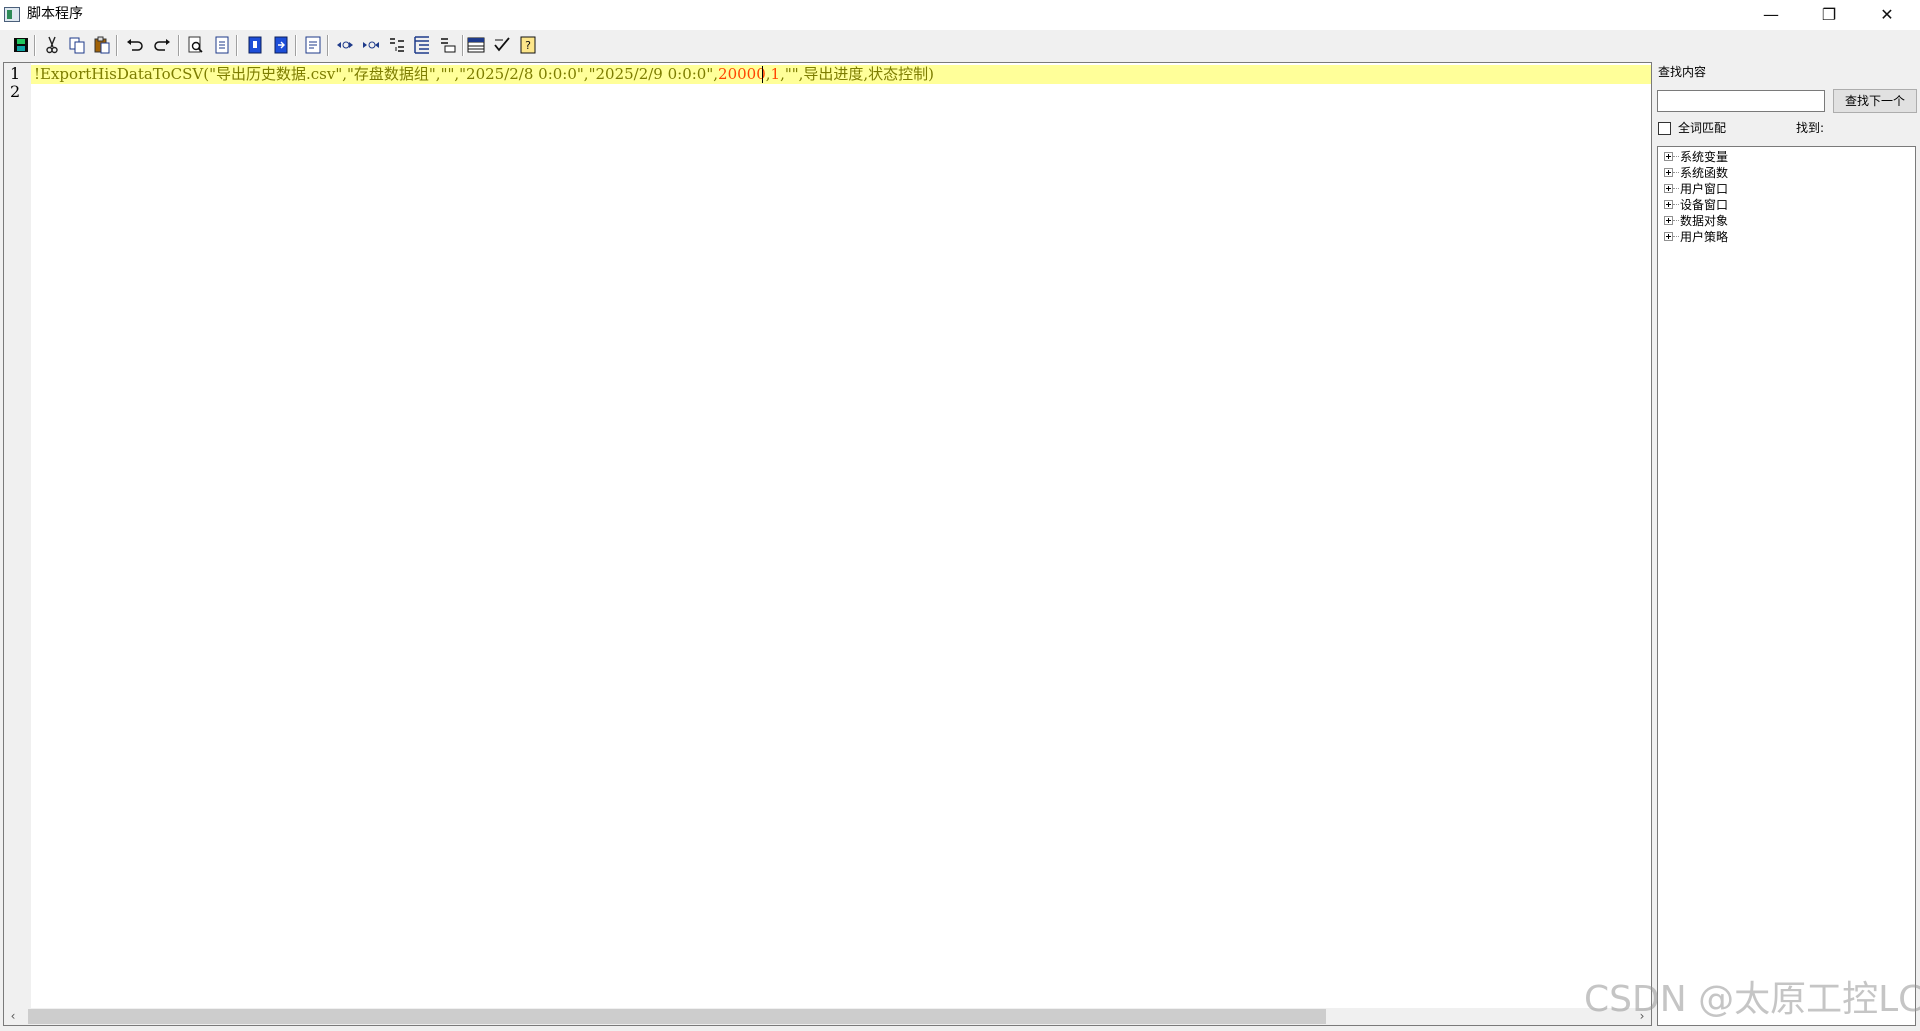 This screenshot has height=1031, width=1920. What do you see at coordinates (448, 45) in the screenshot?
I see `align-icon` at bounding box center [448, 45].